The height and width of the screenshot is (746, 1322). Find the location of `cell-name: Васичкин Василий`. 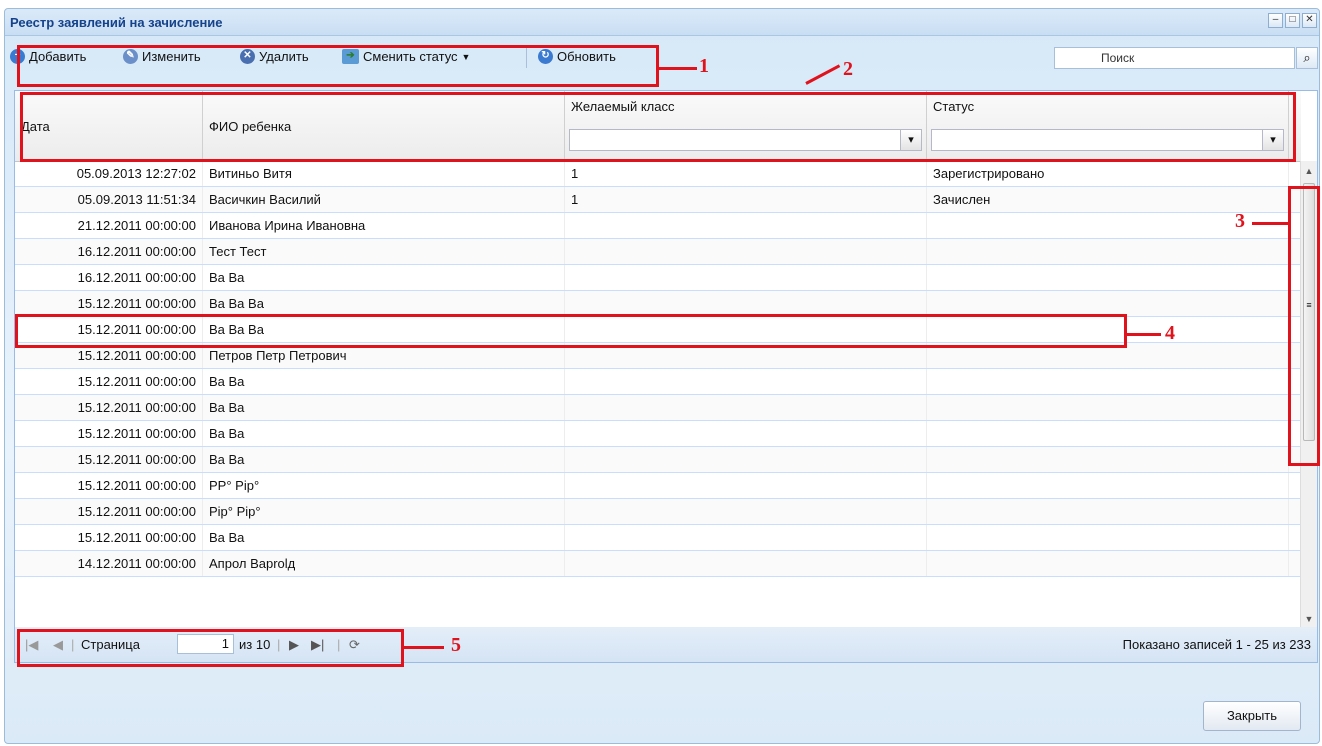

cell-name: Васичкин Василий is located at coordinates (384, 199).